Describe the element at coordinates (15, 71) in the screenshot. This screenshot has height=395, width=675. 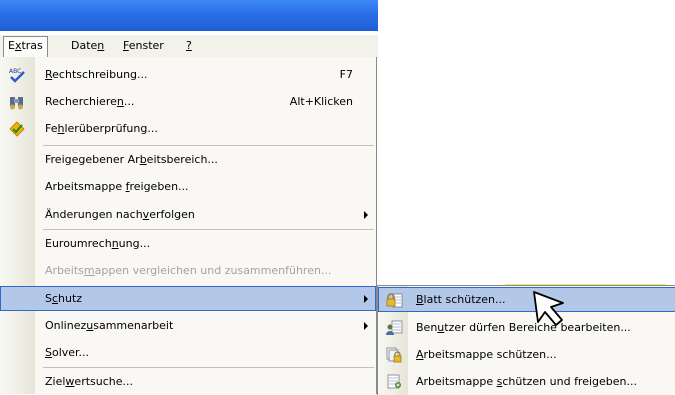
I see `svg-text: ABC` at that location.